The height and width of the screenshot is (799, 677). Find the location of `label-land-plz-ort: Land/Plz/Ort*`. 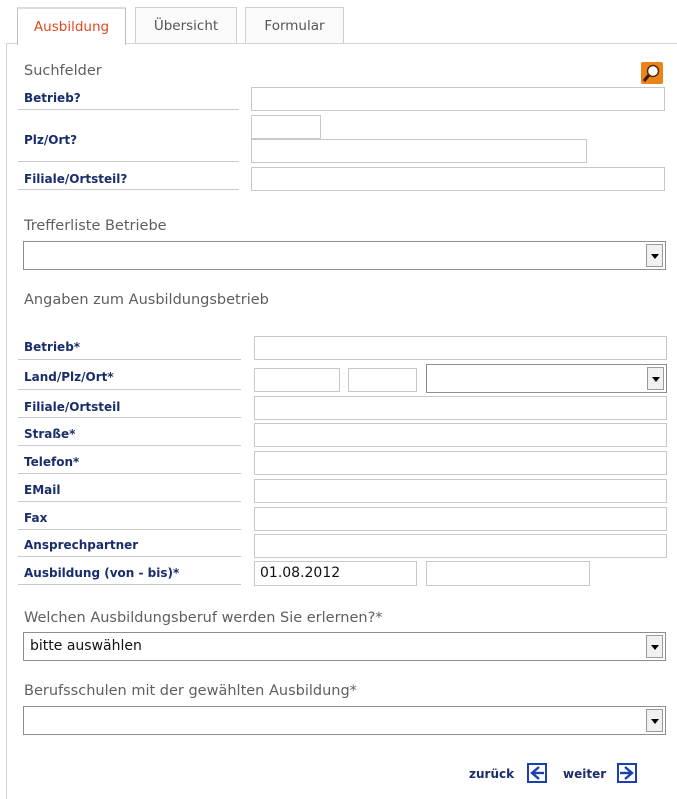

label-land-plz-ort: Land/Plz/Ort* is located at coordinates (69, 377).